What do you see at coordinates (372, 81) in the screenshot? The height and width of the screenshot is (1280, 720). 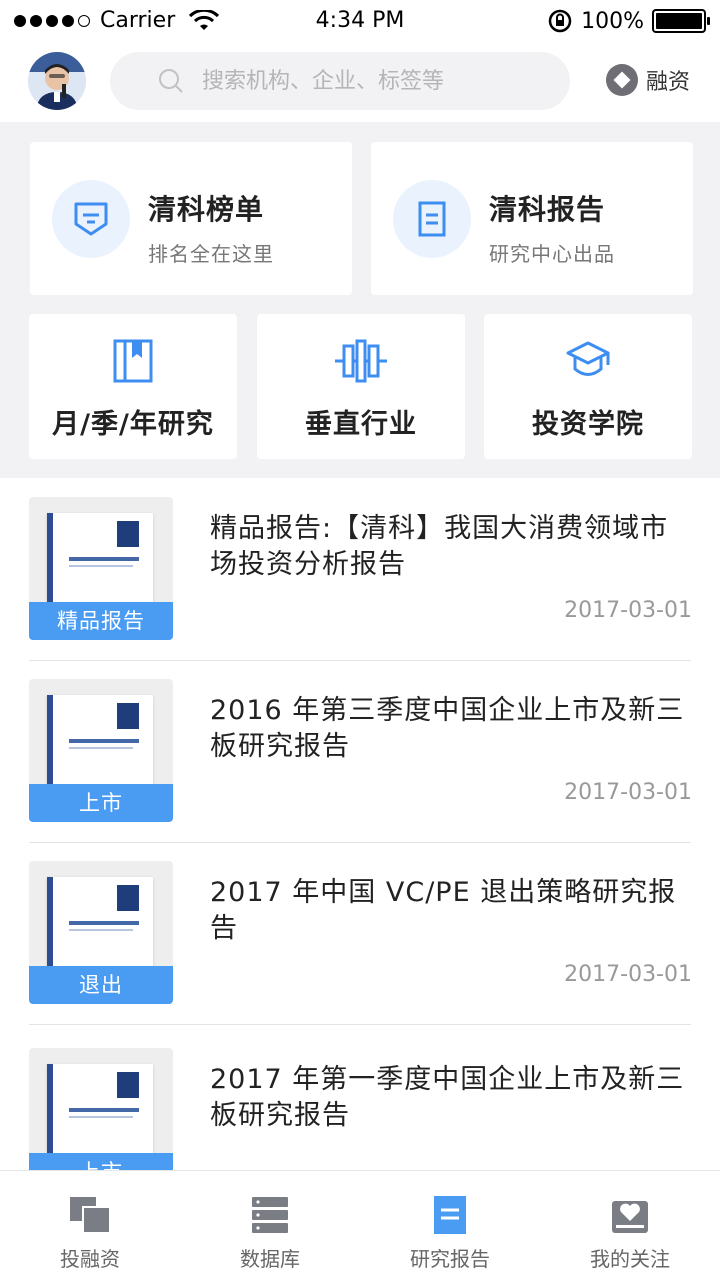 I see `search-input` at bounding box center [372, 81].